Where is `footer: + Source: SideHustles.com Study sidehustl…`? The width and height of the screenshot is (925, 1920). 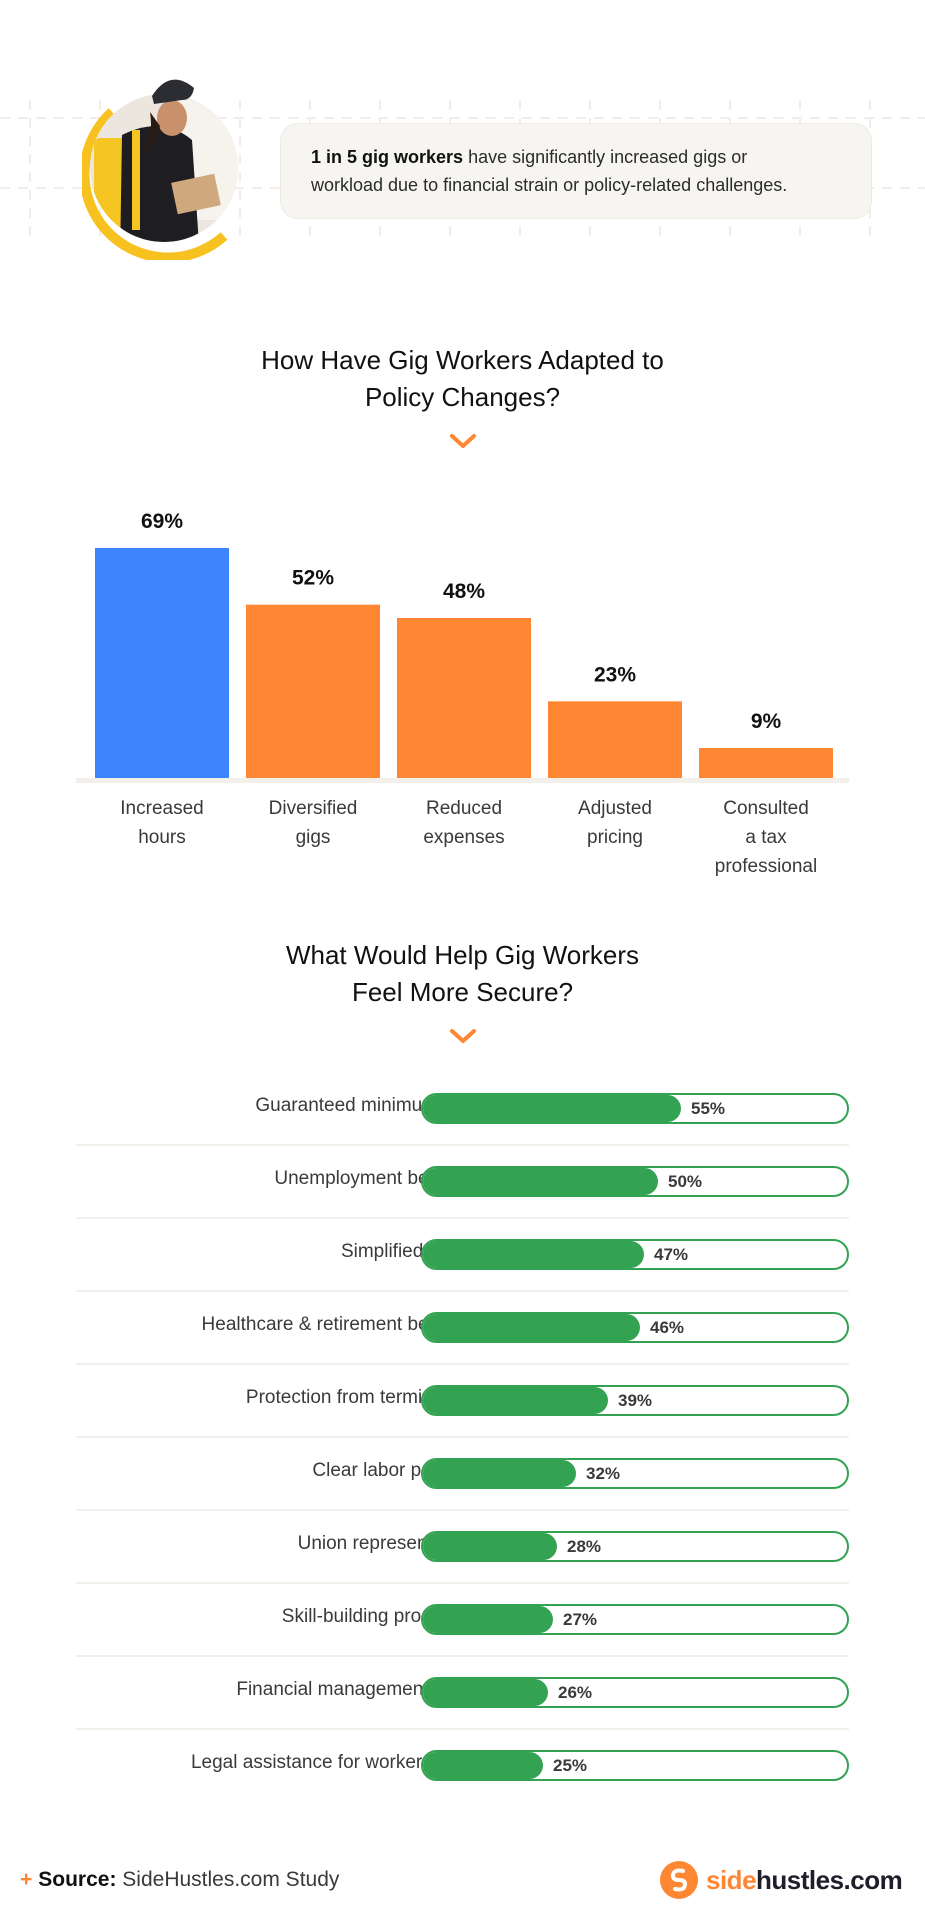 footer: + Source: SideHustles.com Study sidehustl… is located at coordinates (462, 1880).